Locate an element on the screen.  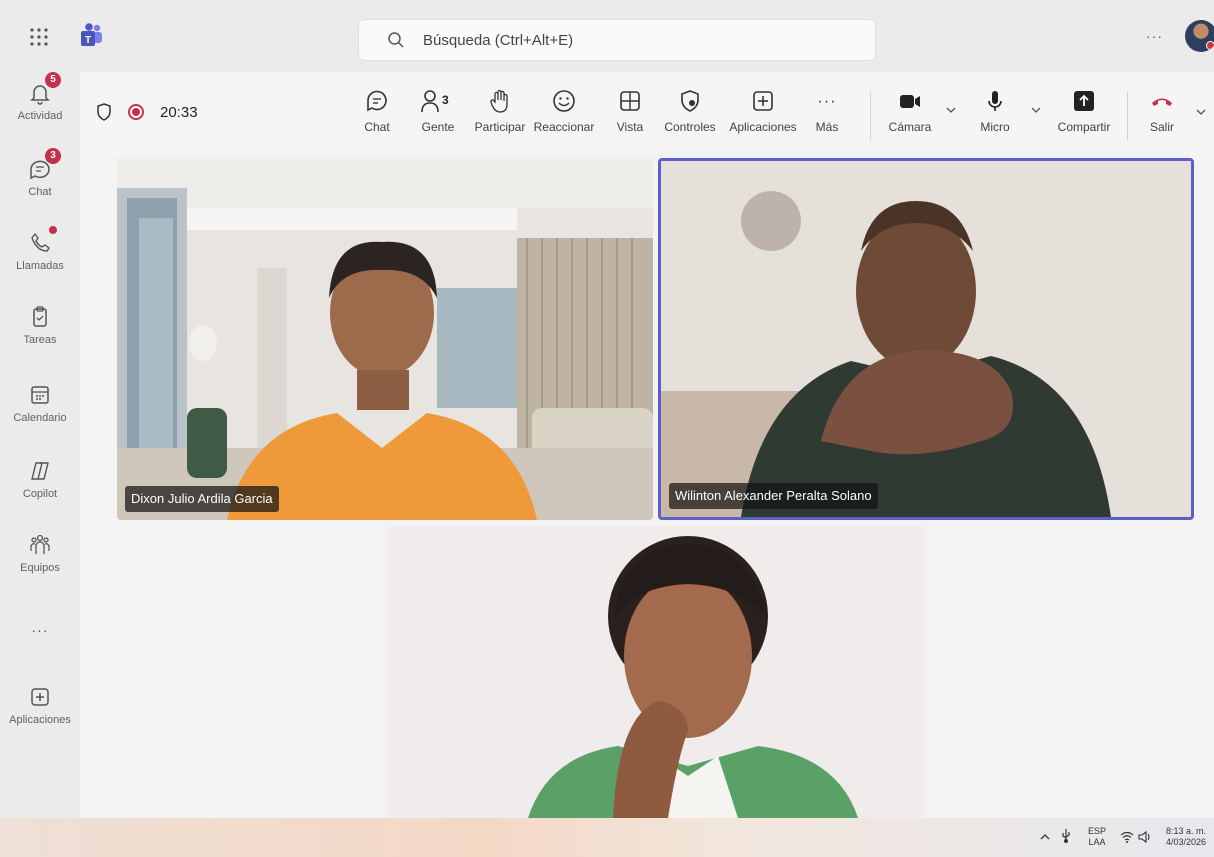
keyboard-layout: LAA is located at coordinates (1097, 842).